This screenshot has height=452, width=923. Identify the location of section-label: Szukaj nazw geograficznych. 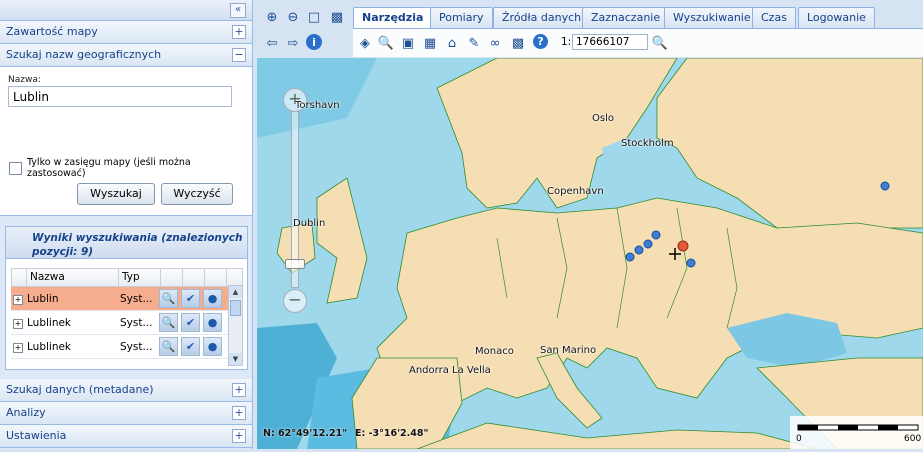
(84, 54).